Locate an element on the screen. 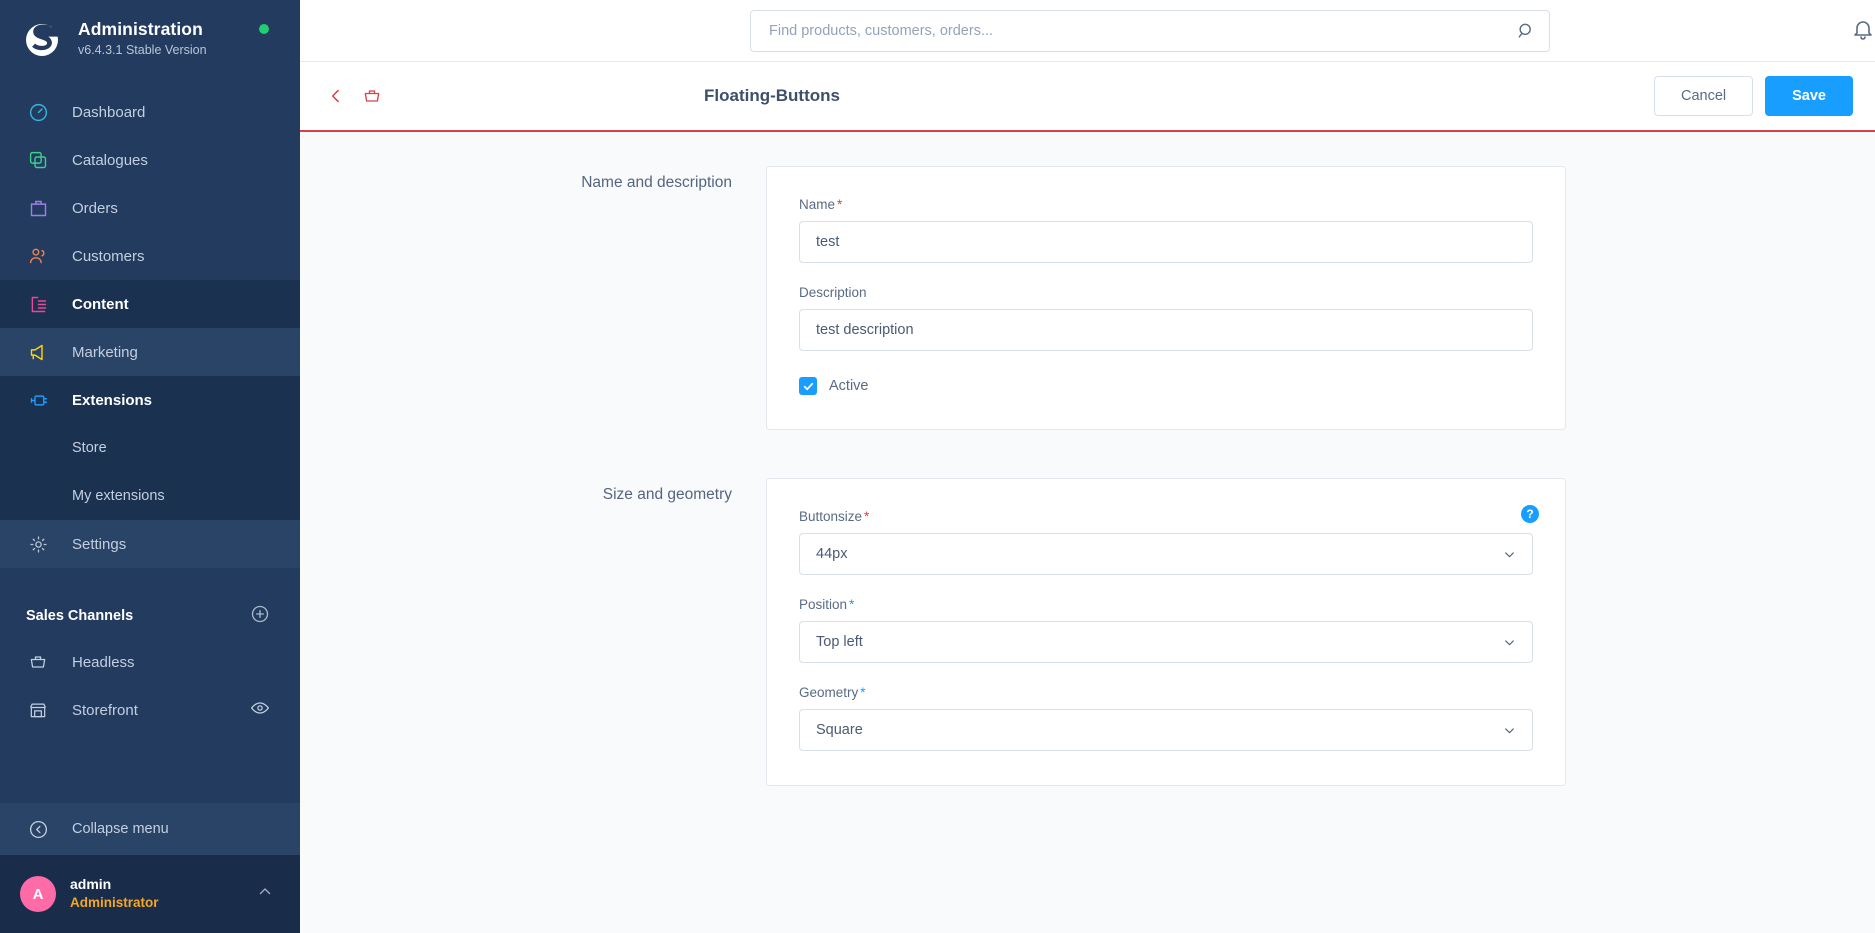 This screenshot has width=1875, height=933. name-input is located at coordinates (1166, 242).